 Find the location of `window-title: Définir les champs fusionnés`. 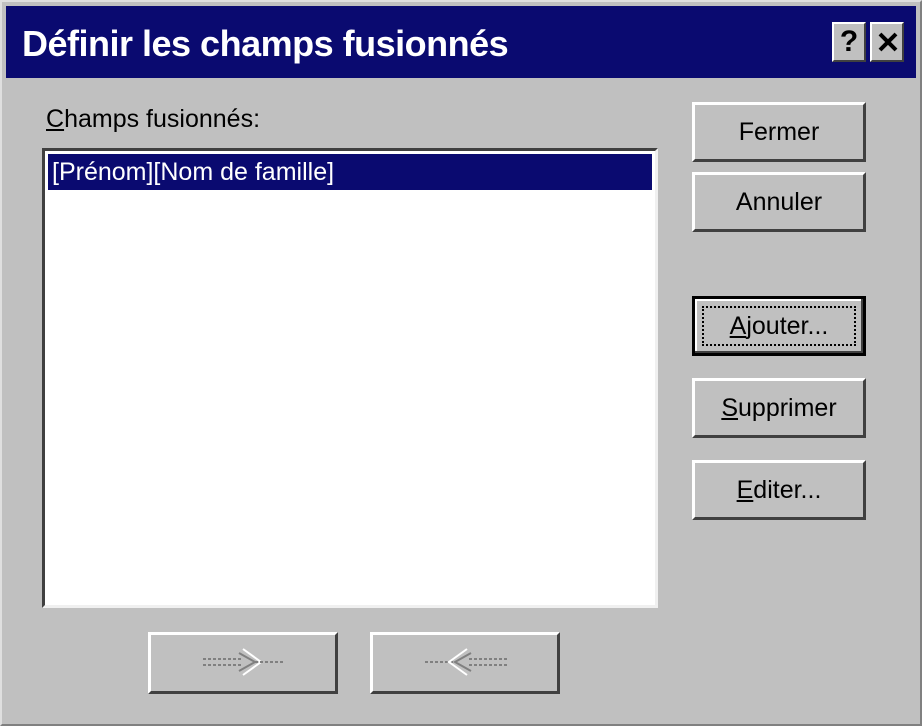

window-title: Définir les champs fusionnés is located at coordinates (265, 43).